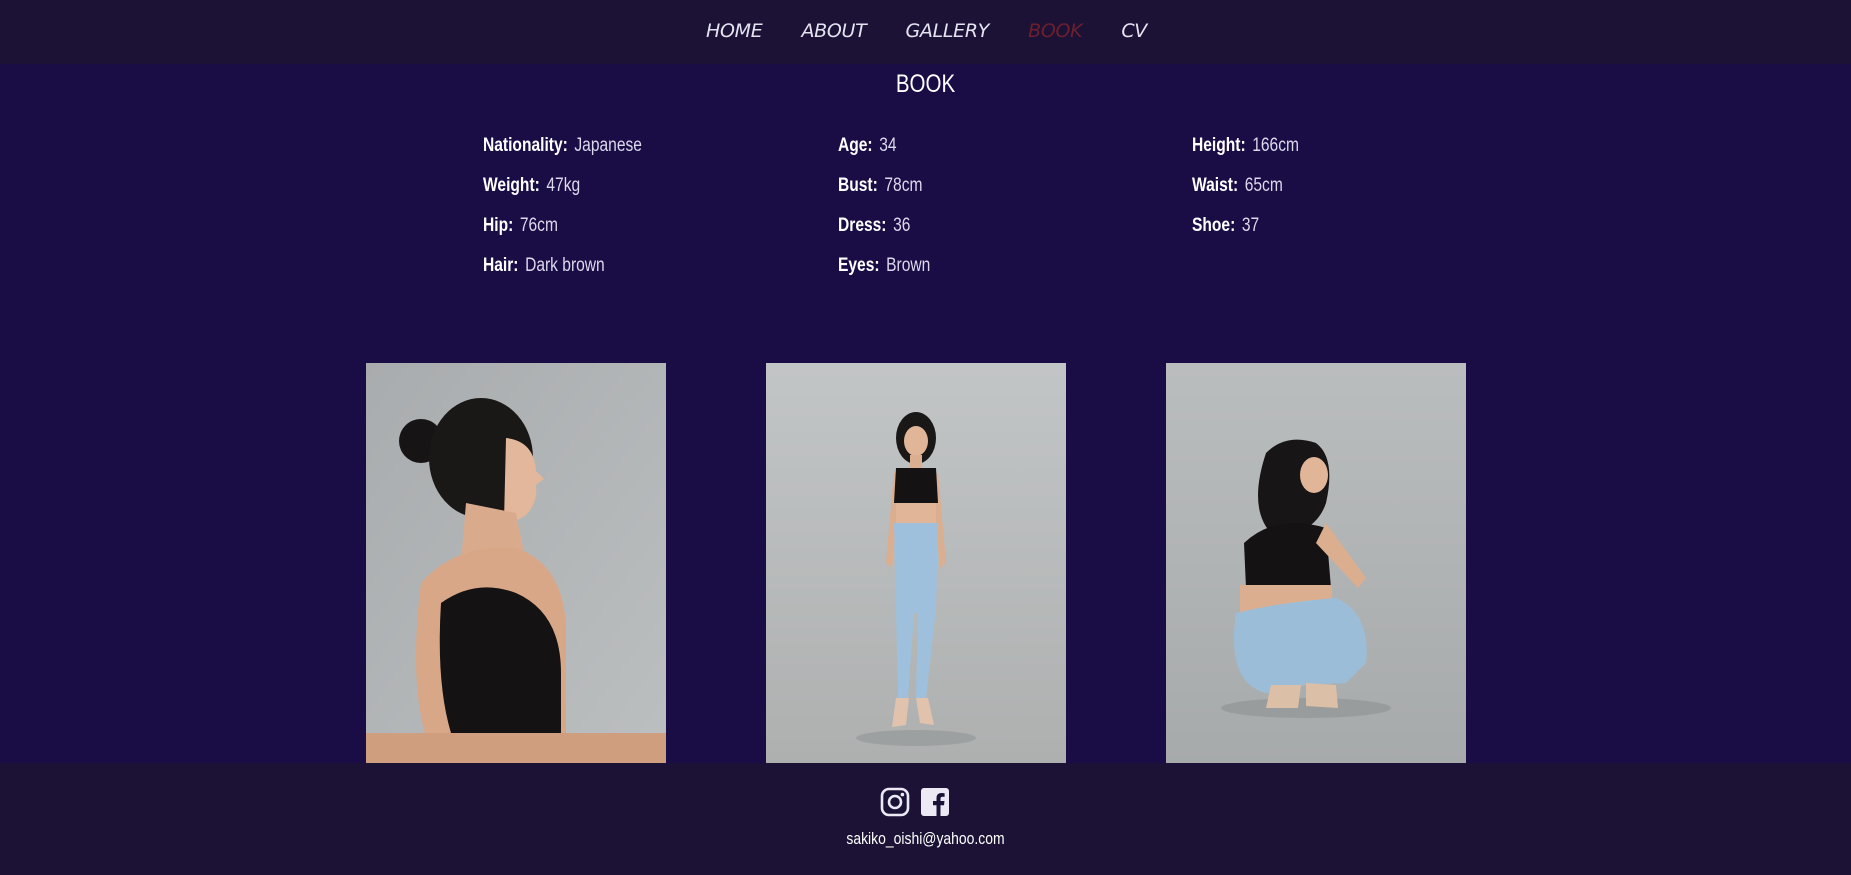 This screenshot has height=875, width=1851. What do you see at coordinates (855, 145) in the screenshot?
I see `stat-label: Age:` at bounding box center [855, 145].